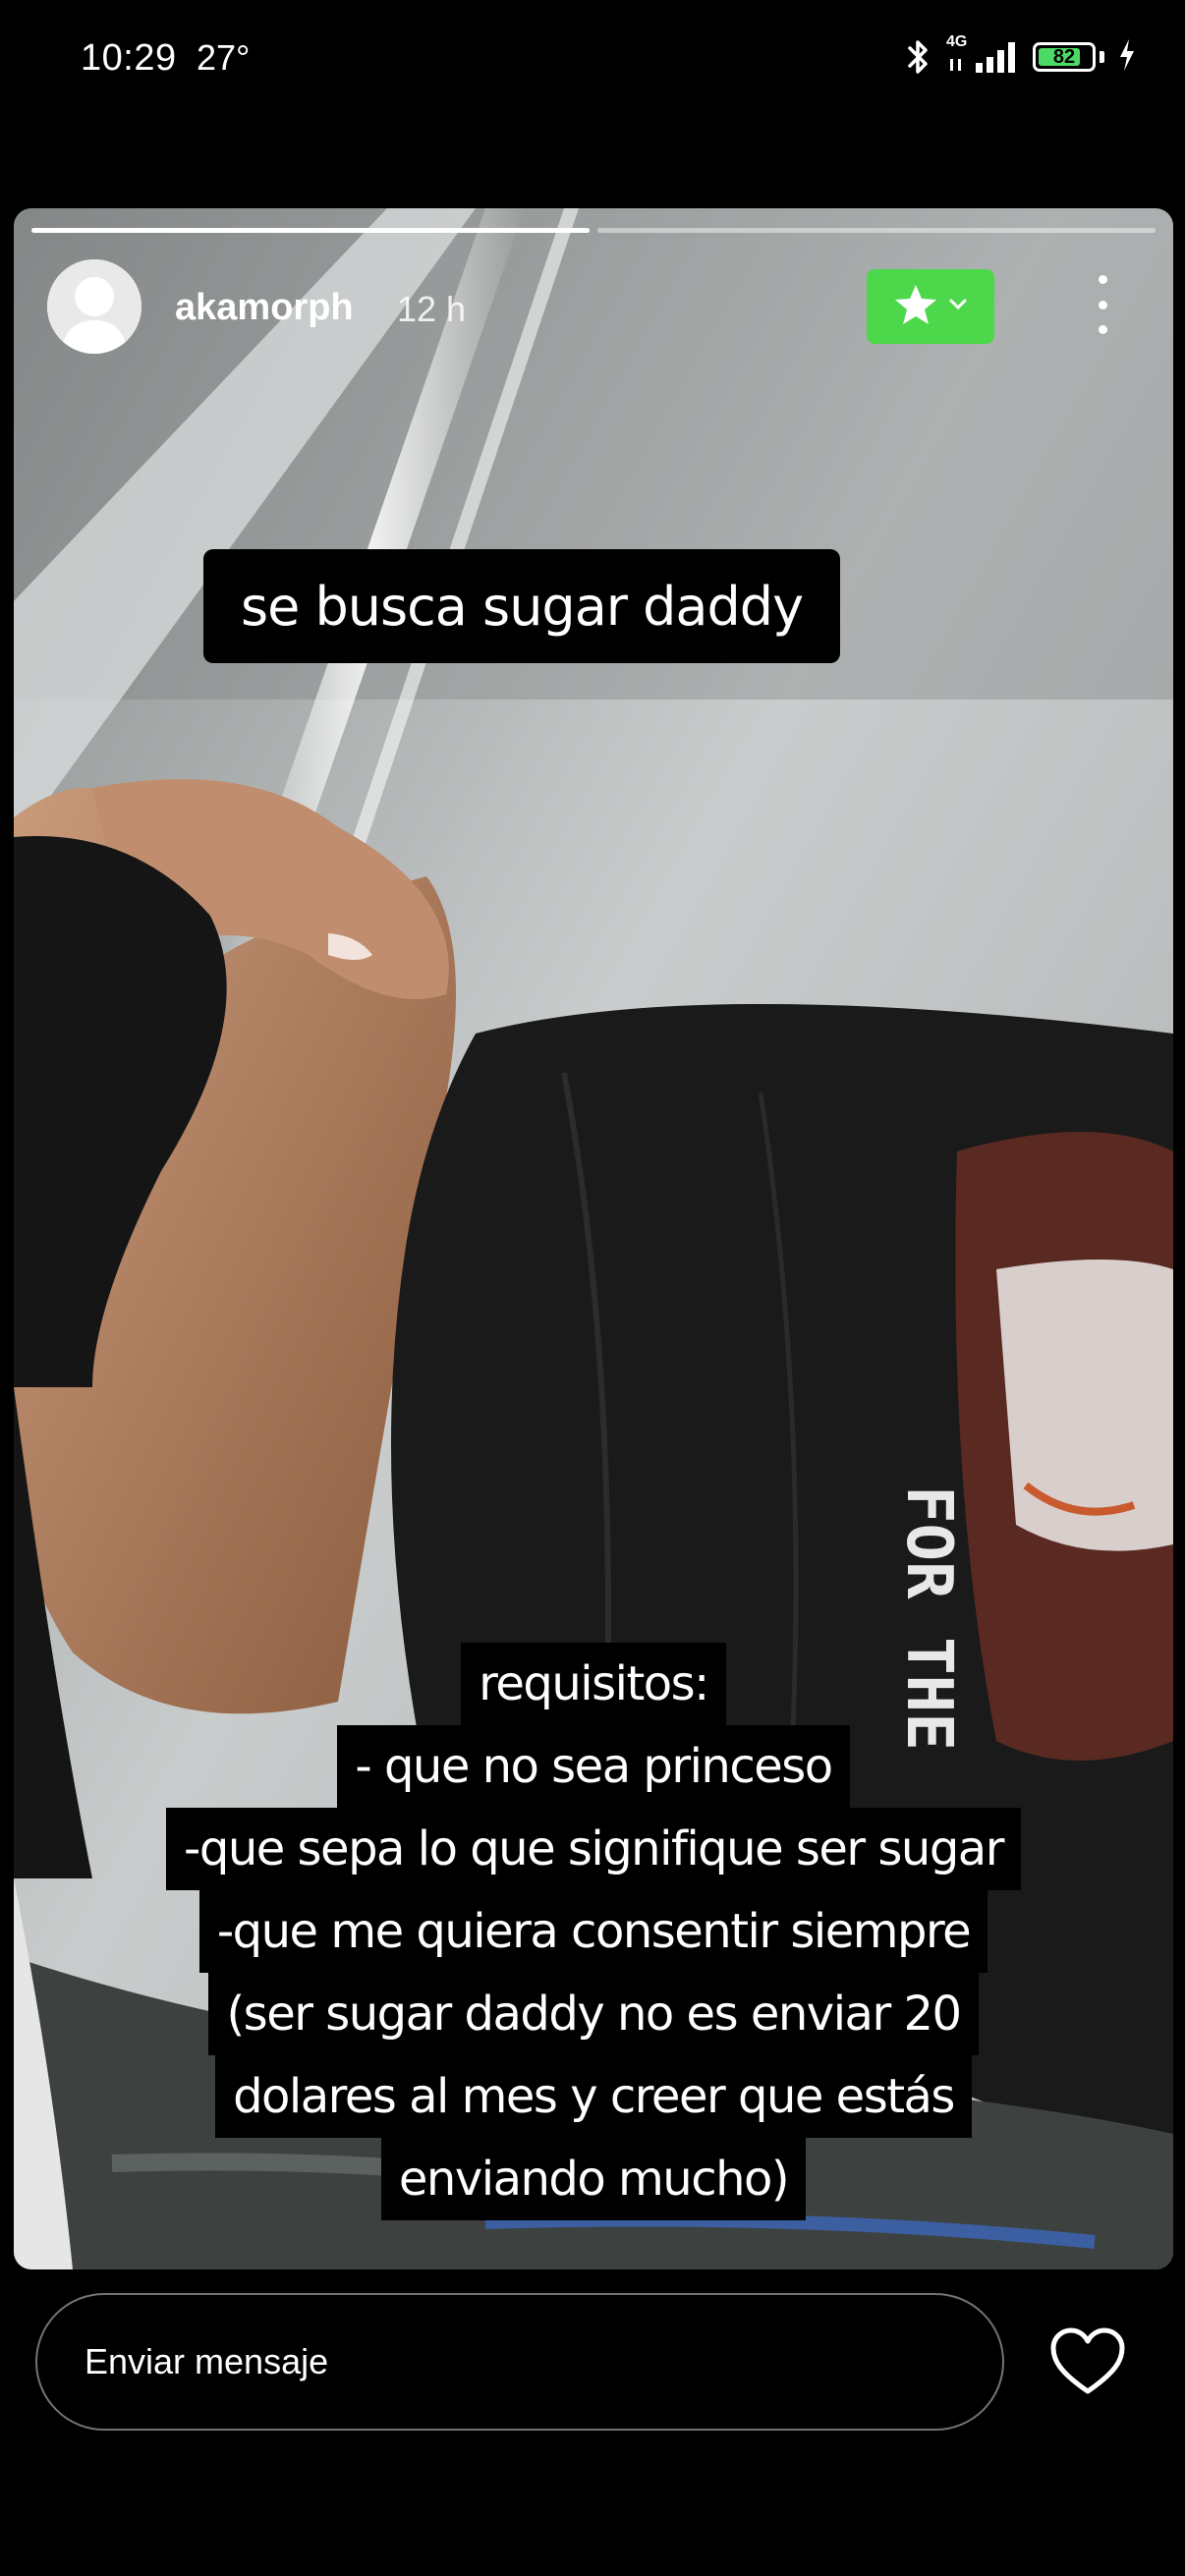 This screenshot has height=2576, width=1185. Describe the element at coordinates (1020, 56) in the screenshot. I see `status-icons: 4G 82` at that location.